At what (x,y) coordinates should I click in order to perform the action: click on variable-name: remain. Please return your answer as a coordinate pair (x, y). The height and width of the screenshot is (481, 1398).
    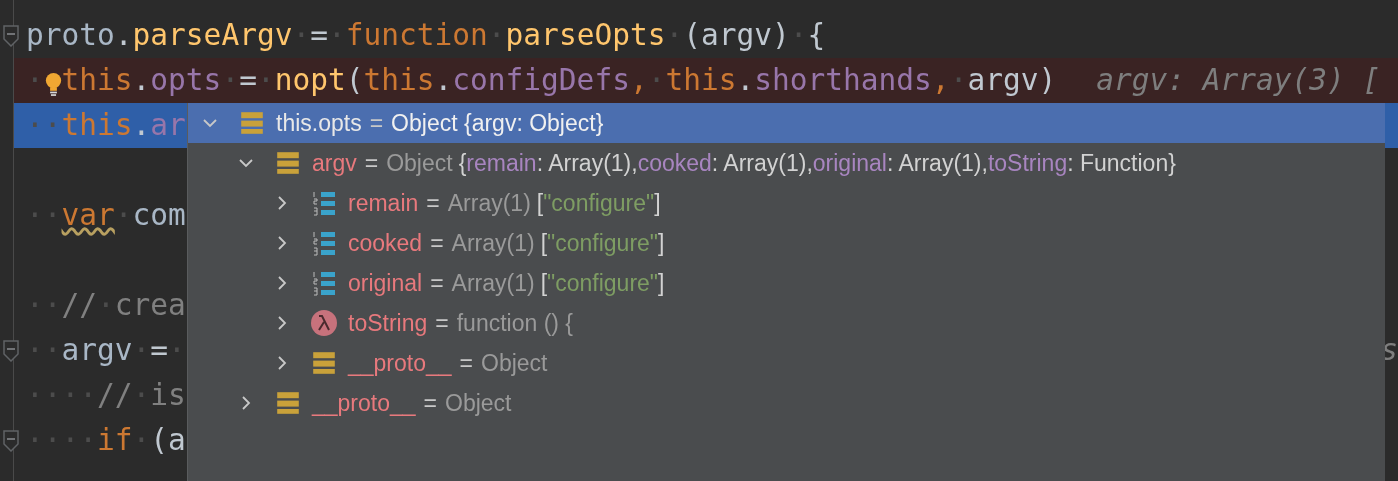
    Looking at the image, I should click on (383, 203).